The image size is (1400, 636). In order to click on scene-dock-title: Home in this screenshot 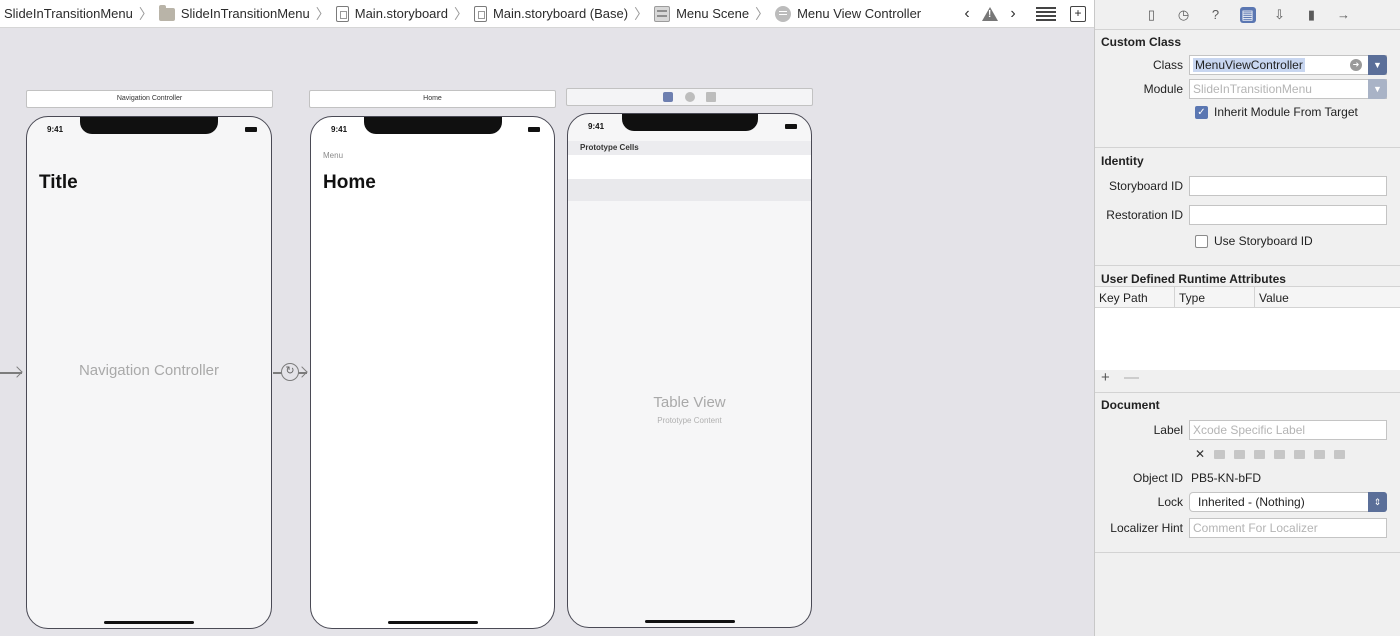, I will do `click(432, 98)`.